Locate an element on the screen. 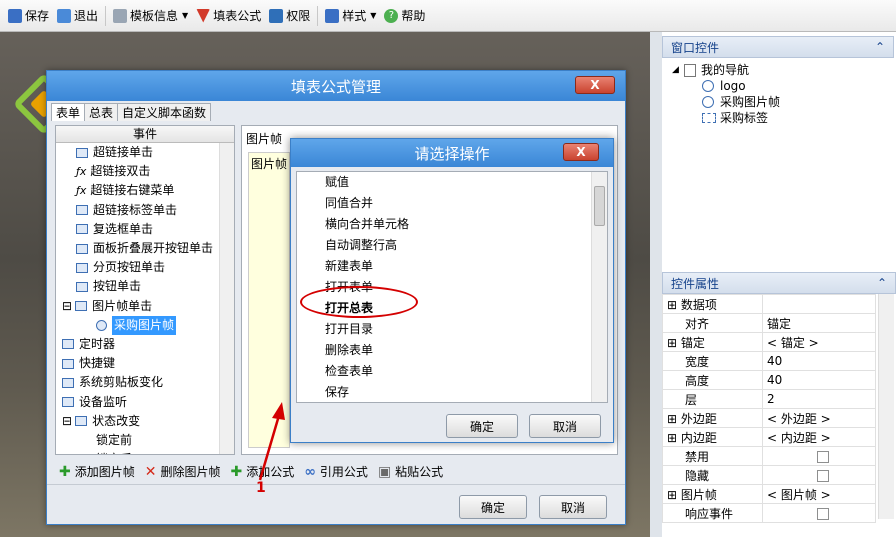  expand-icon: ◢ is located at coordinates (678, 70).